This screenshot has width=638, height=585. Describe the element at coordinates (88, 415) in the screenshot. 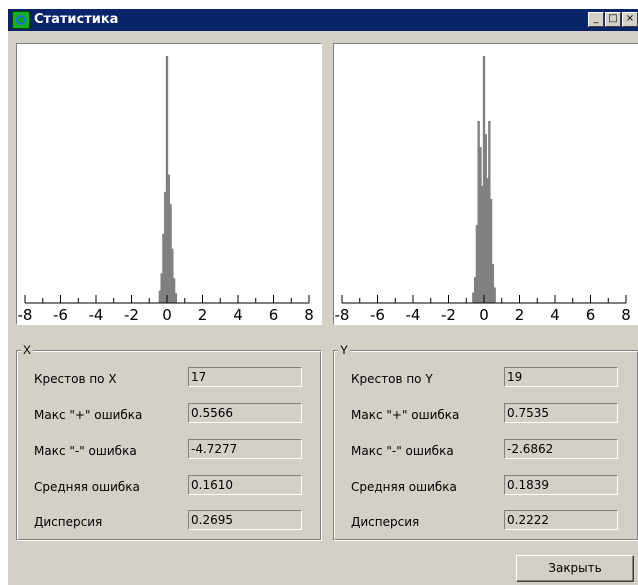

I see `max-plus-error-x-label: Макс "+" ошибка` at that location.